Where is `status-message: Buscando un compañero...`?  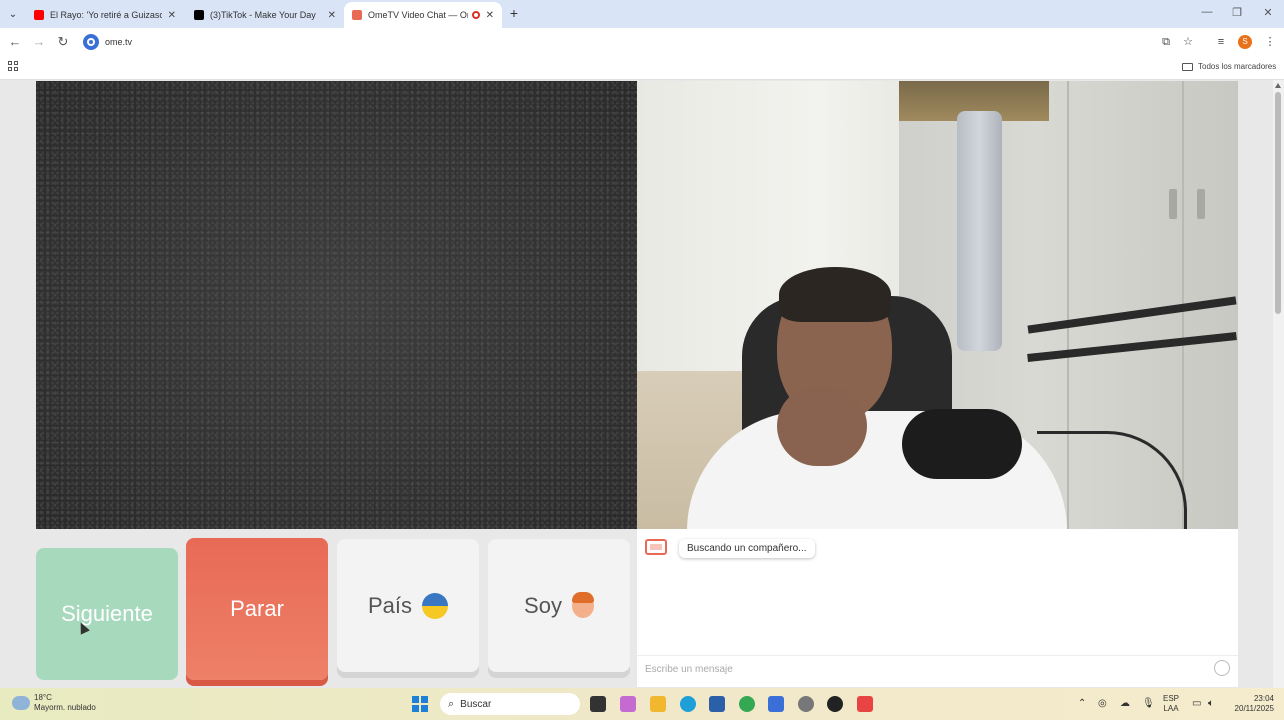
status-message: Buscando un compañero... is located at coordinates (747, 548).